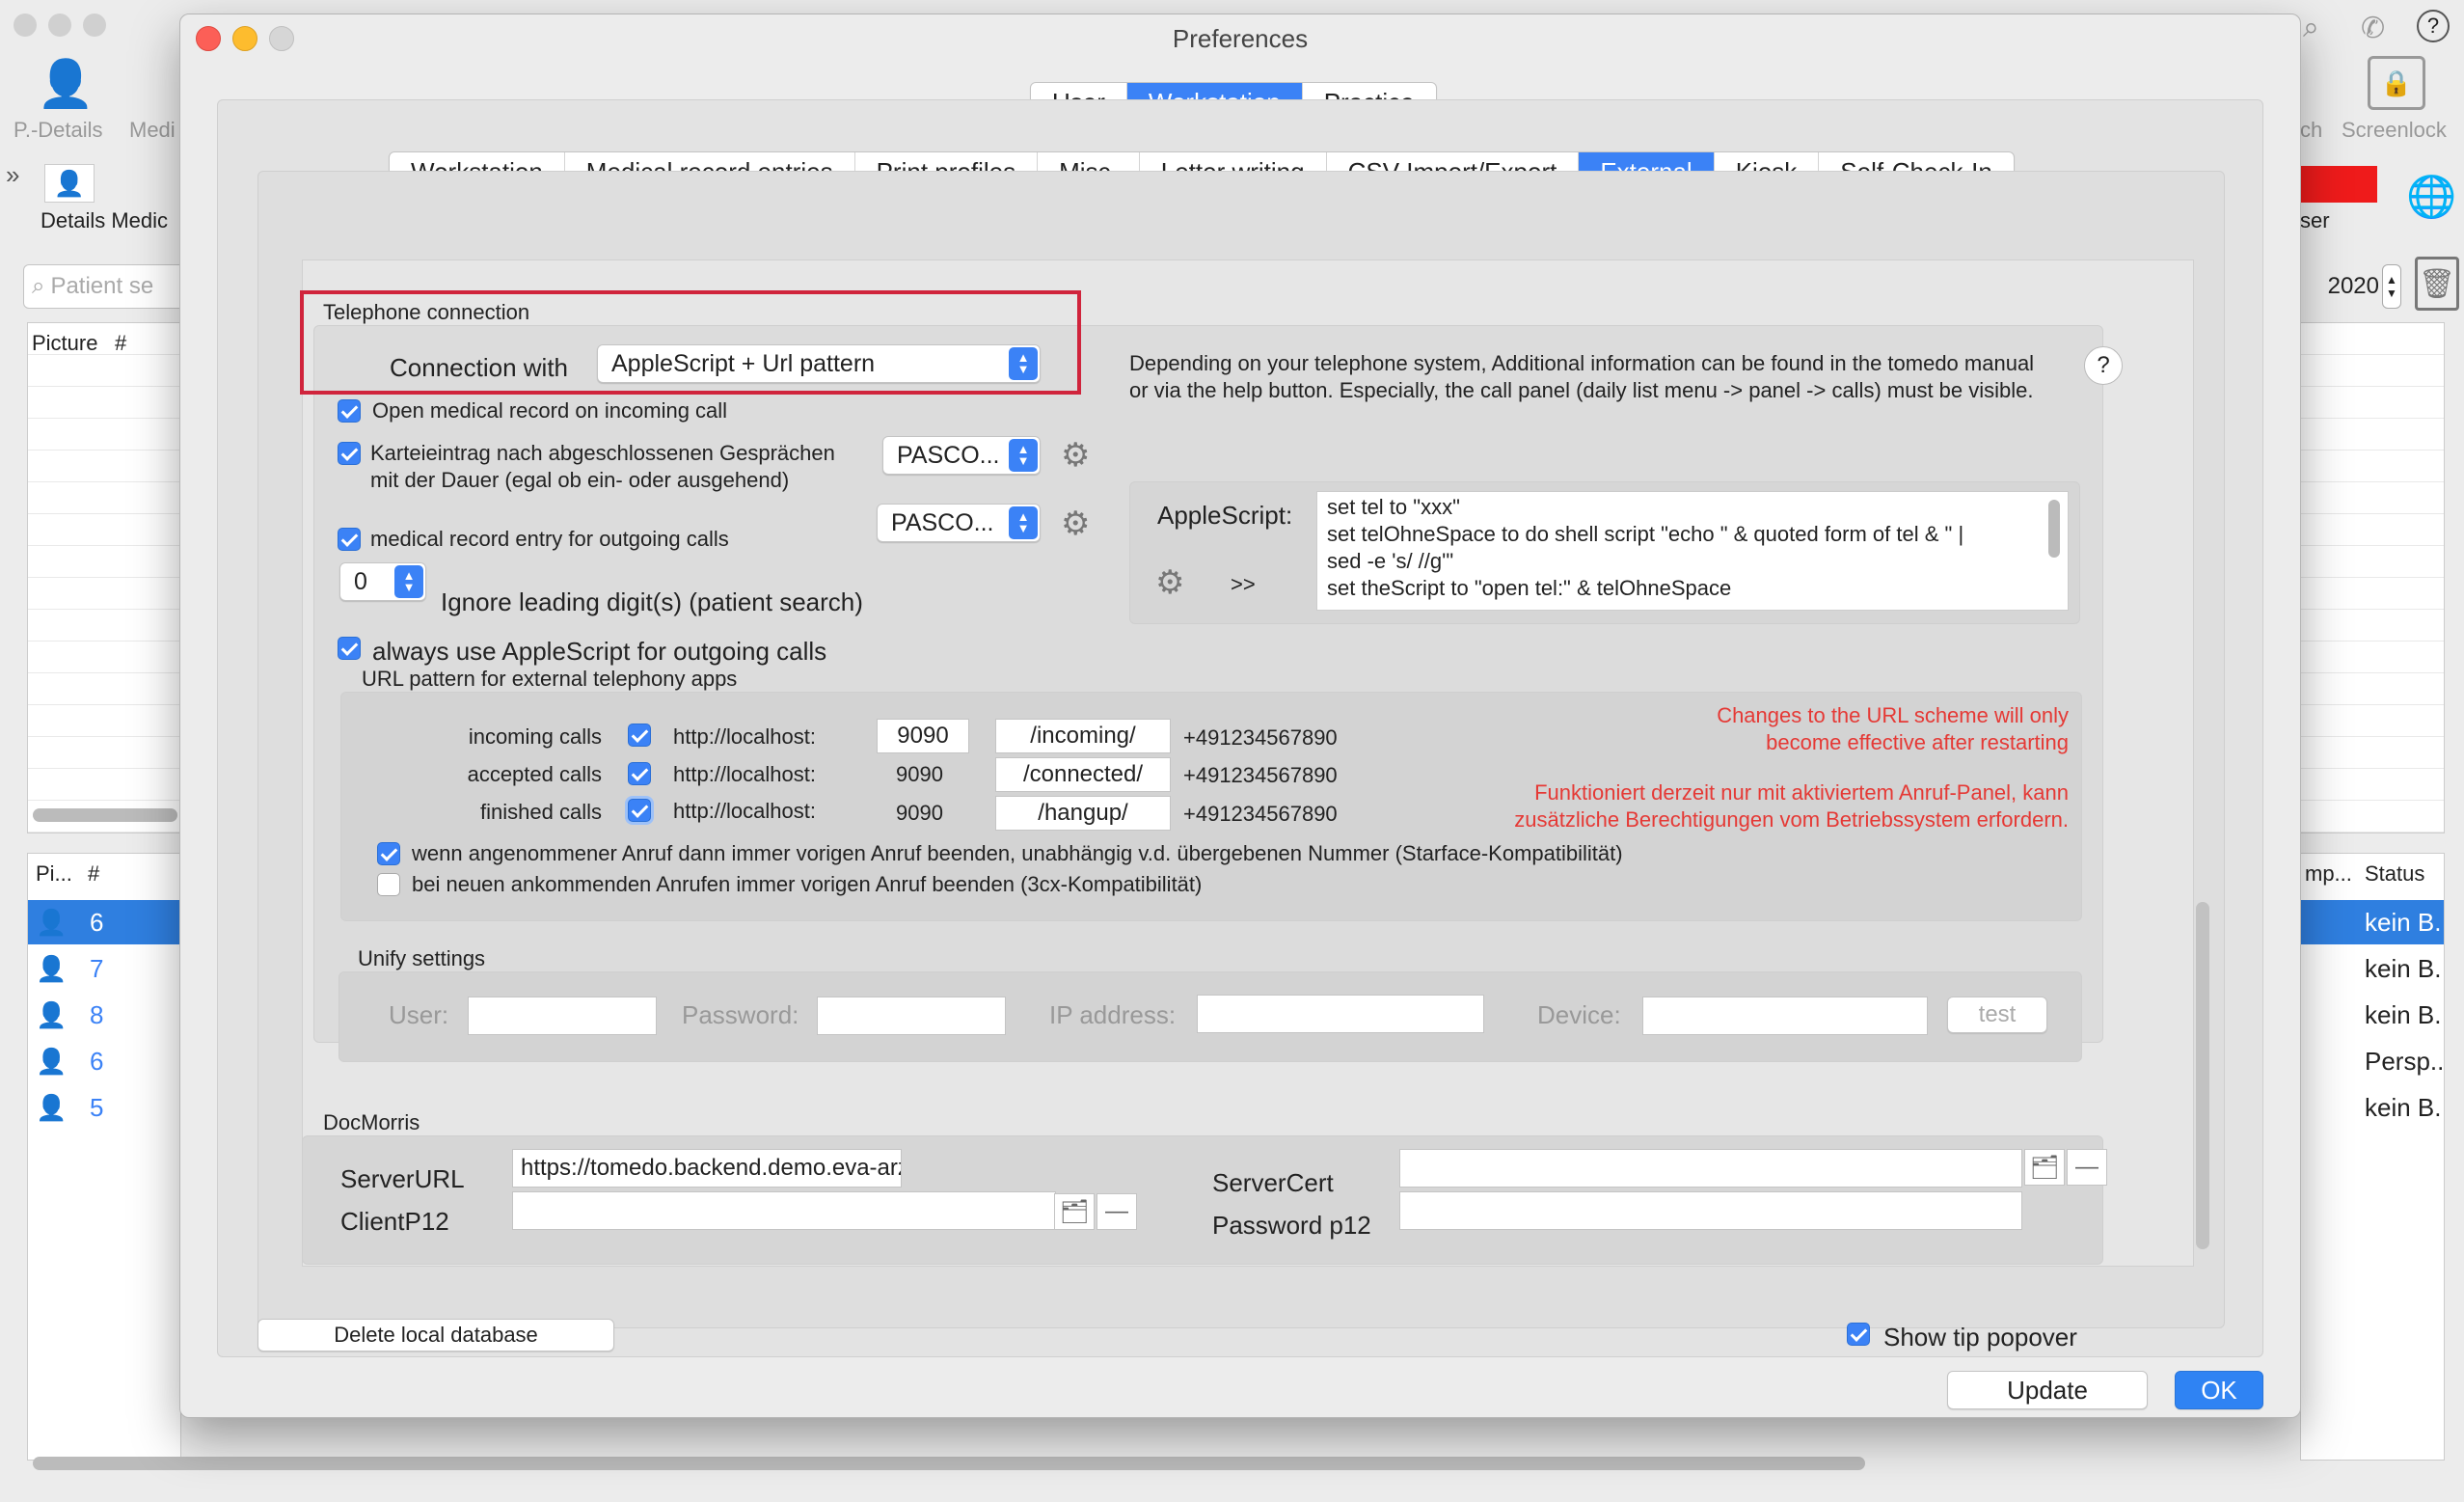 Image resolution: width=2464 pixels, height=1502 pixels. I want to click on unify-device-label: Device:, so click(1579, 1015).